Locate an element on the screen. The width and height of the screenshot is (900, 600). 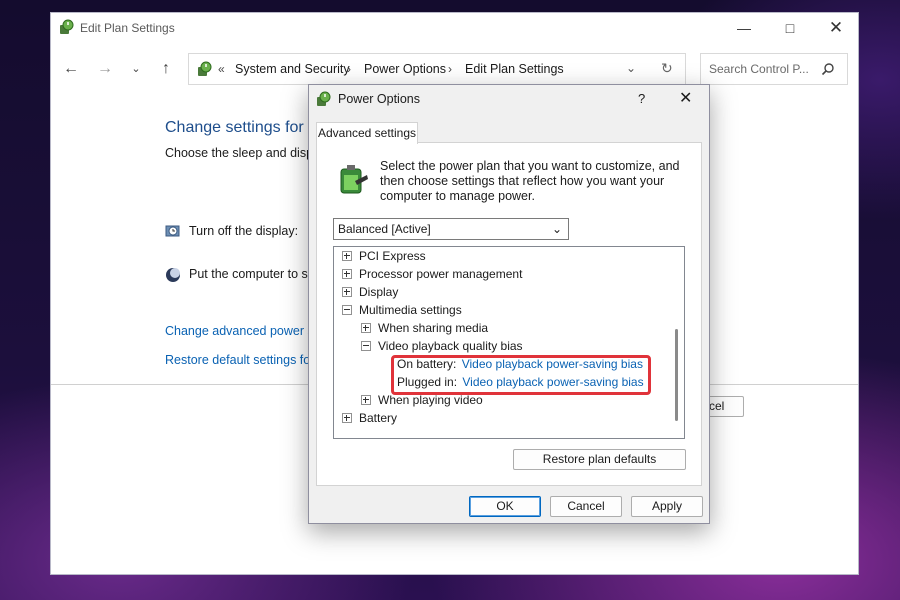
battery-plug-icon is located at coordinates (354, 179).